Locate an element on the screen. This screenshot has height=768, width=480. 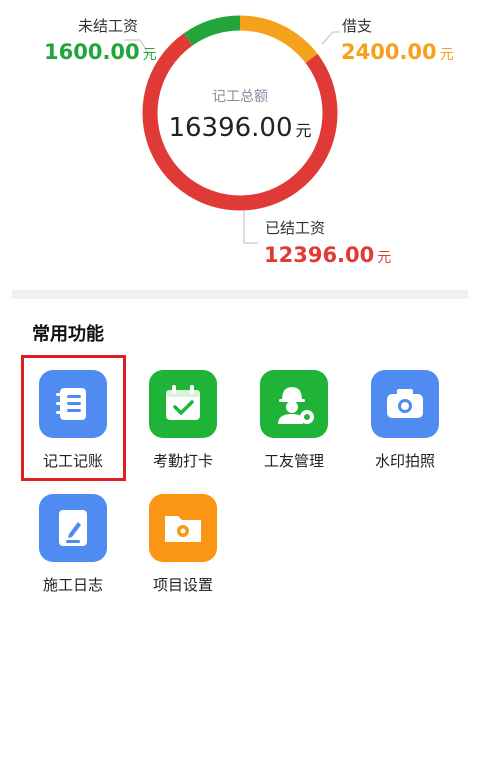
total-label: 记工总额 is located at coordinates (240, 97).